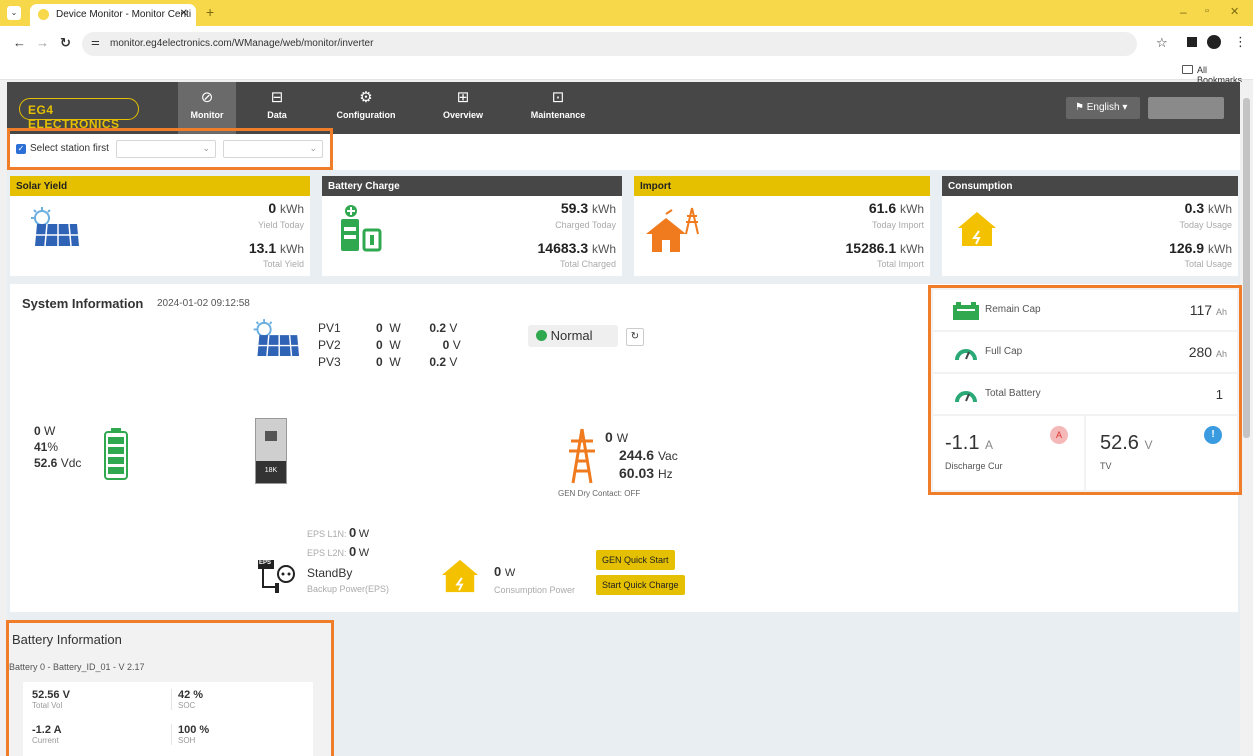  What do you see at coordinates (47, 730) in the screenshot?
I see `value: -1.2 A` at bounding box center [47, 730].